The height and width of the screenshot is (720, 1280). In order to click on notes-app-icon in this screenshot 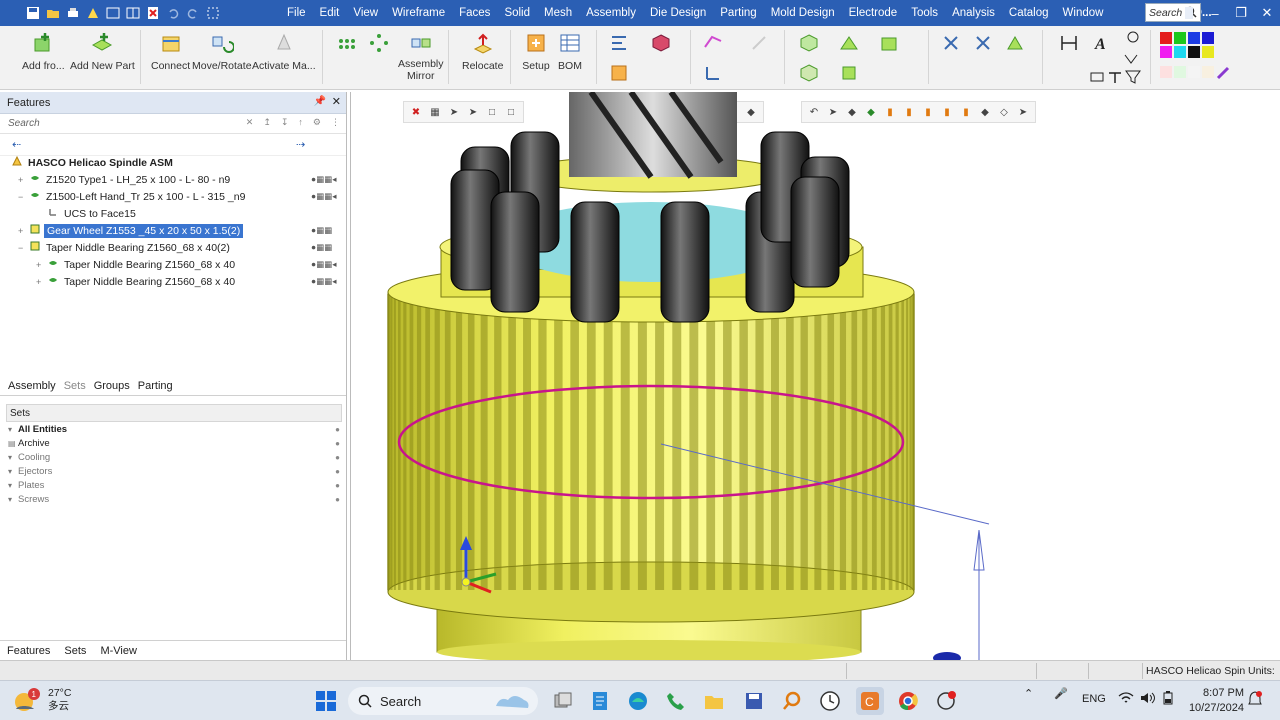, I will do `click(600, 701)`.